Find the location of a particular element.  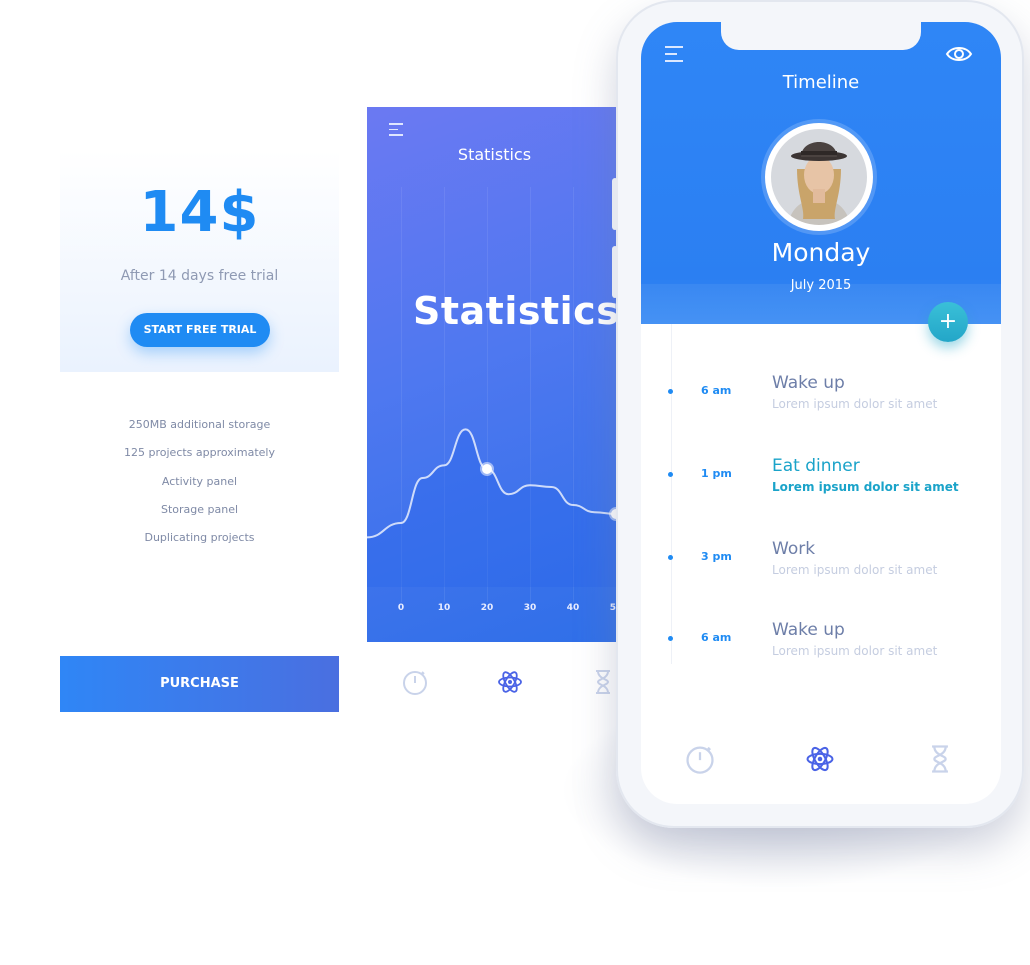

start-free-trial-button: START FREE TRIAL is located at coordinates (200, 330).